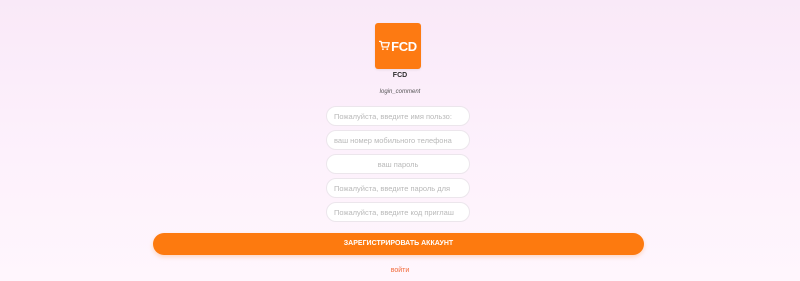  Describe the element at coordinates (400, 75) in the screenshot. I see `app-name: FCD` at that location.